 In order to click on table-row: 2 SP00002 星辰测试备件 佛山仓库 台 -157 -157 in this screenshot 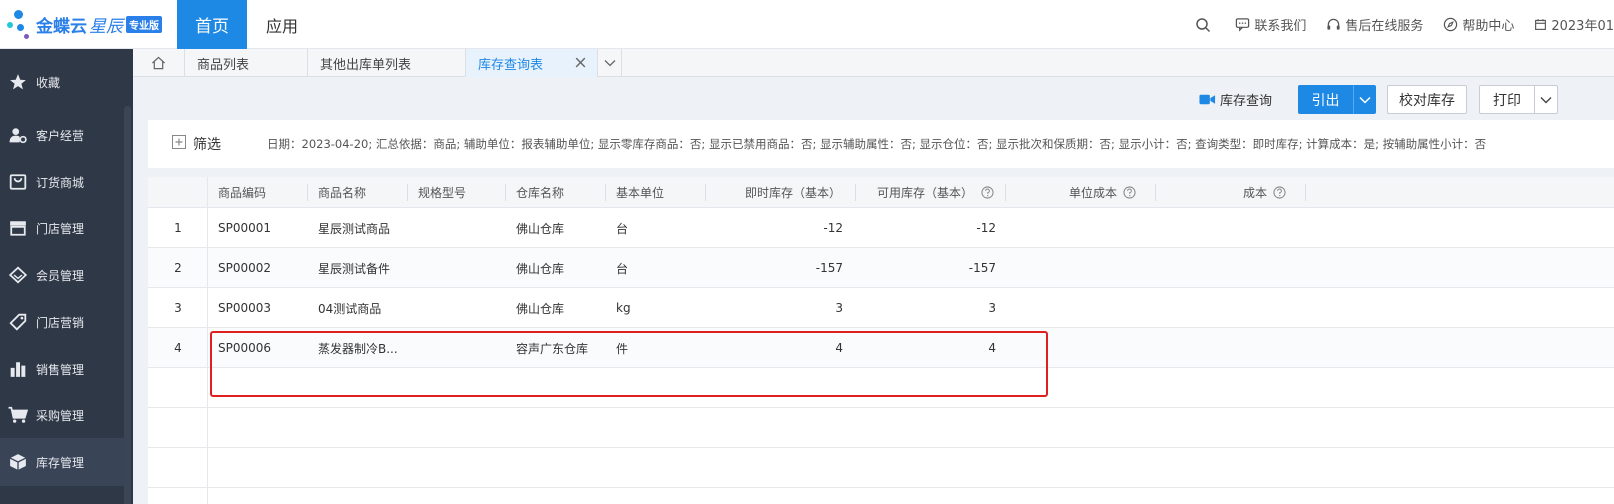, I will do `click(881, 268)`.